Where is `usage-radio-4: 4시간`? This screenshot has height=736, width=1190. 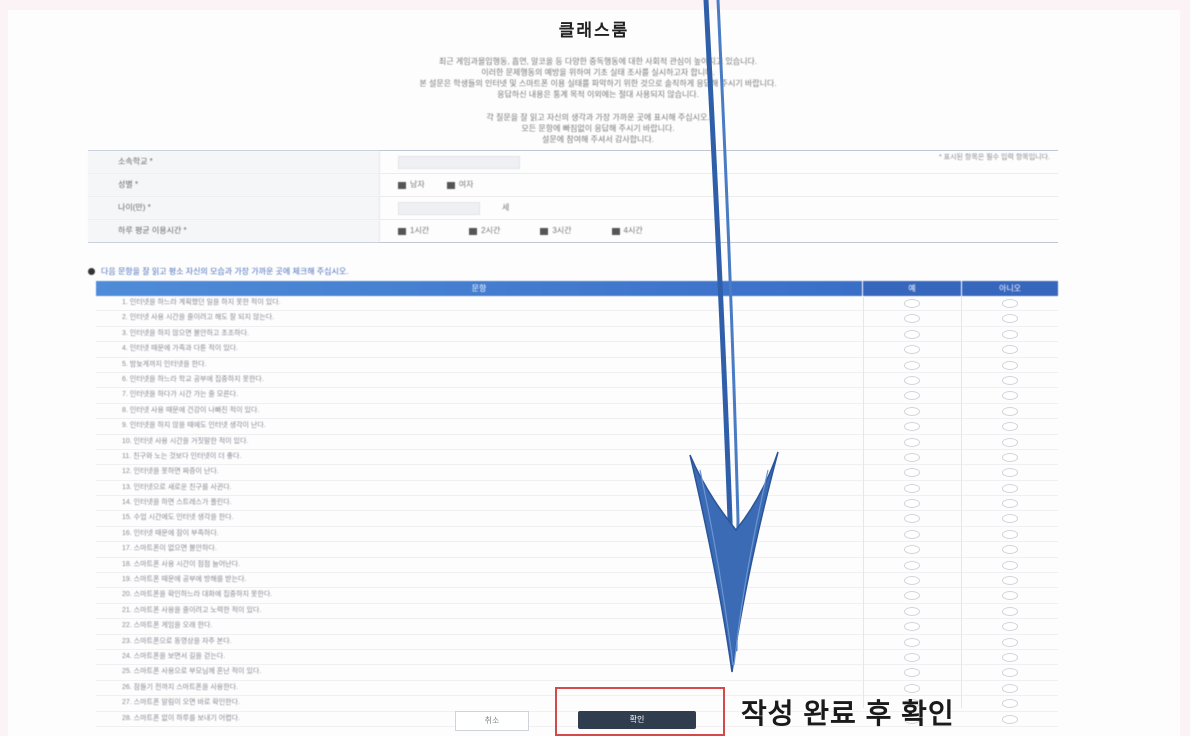
usage-radio-4: 4시간 is located at coordinates (627, 231).